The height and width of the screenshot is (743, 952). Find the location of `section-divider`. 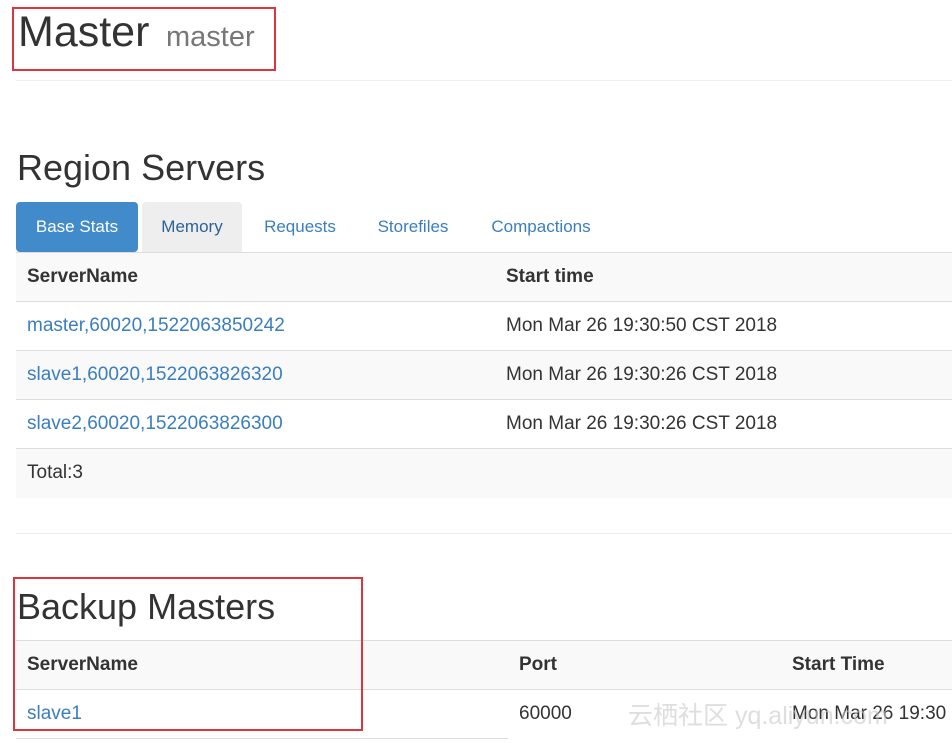

section-divider is located at coordinates (484, 533).